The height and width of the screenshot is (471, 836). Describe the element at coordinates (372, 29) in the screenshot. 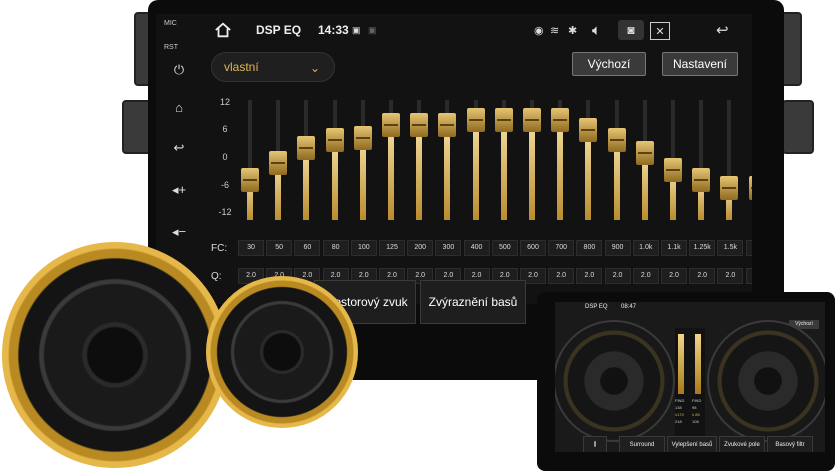

I see `notification-icon: ▣` at that location.